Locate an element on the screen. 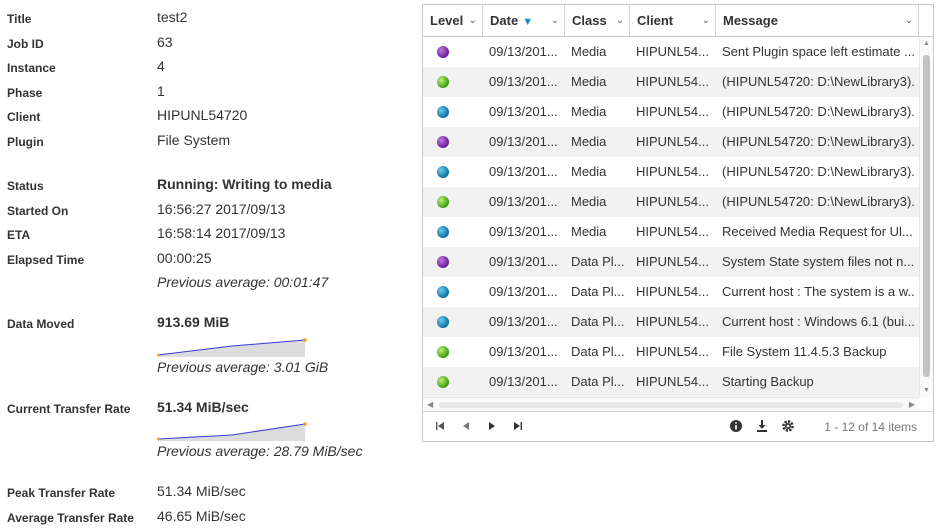 This screenshot has height=532, width=940. scroll-left-icon: ◀ is located at coordinates (430, 404).